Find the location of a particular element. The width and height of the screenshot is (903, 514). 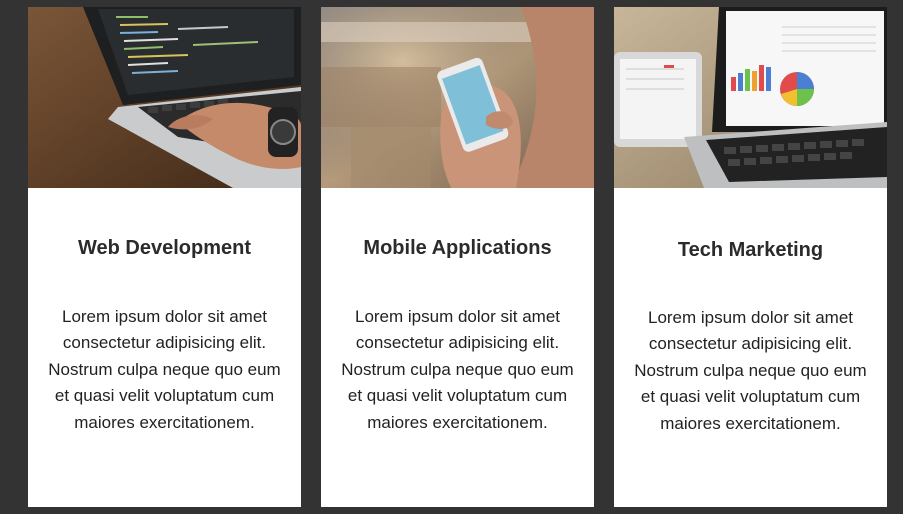

laptop-coding-photo is located at coordinates (164, 97).